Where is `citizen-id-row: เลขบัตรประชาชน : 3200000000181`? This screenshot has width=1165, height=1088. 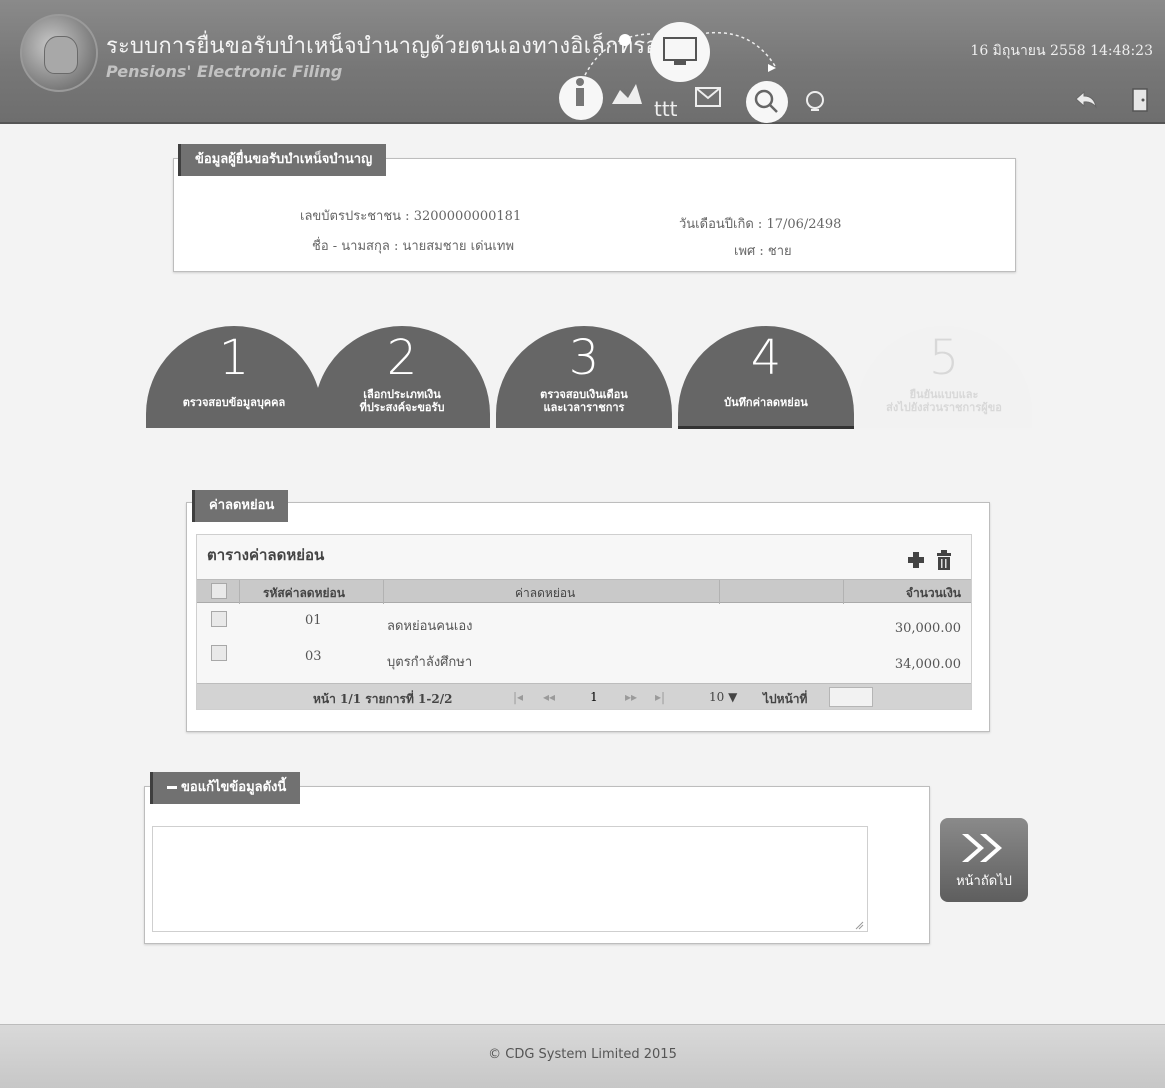 citizen-id-row: เลขบัตรประชาชน : 3200000000181 is located at coordinates (411, 216).